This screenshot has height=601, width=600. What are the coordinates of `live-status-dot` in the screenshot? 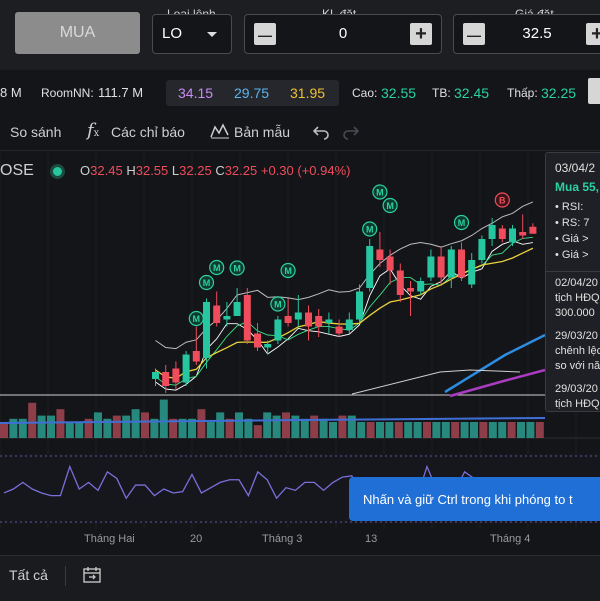 It's located at (58, 172).